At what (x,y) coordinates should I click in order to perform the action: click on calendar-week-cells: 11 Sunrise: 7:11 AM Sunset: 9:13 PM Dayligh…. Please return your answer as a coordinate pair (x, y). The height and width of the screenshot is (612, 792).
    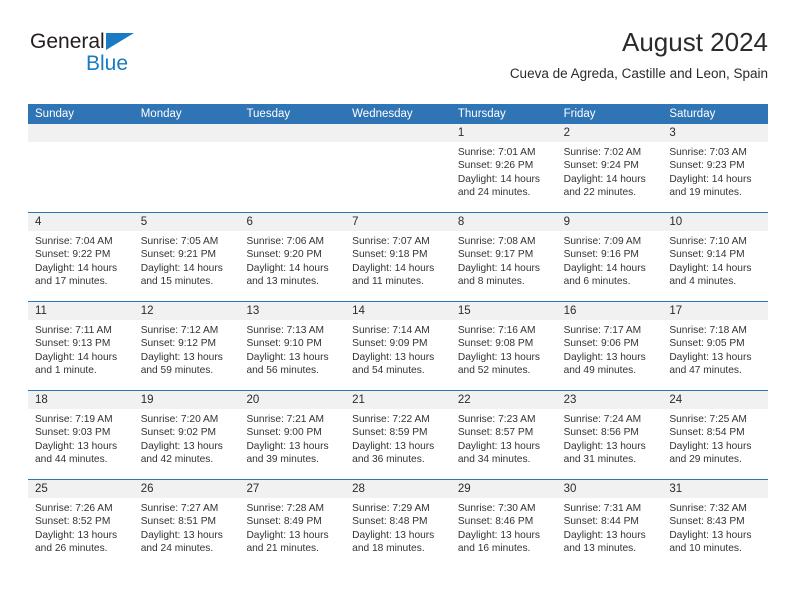
    Looking at the image, I should click on (398, 346).